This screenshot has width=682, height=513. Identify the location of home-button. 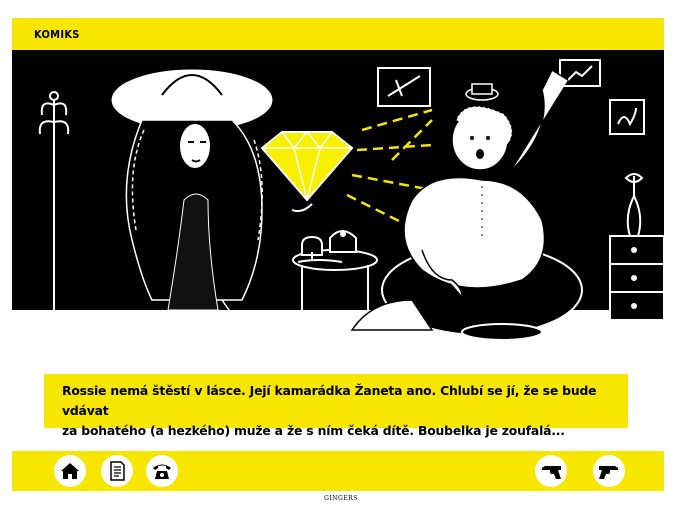
(70, 471).